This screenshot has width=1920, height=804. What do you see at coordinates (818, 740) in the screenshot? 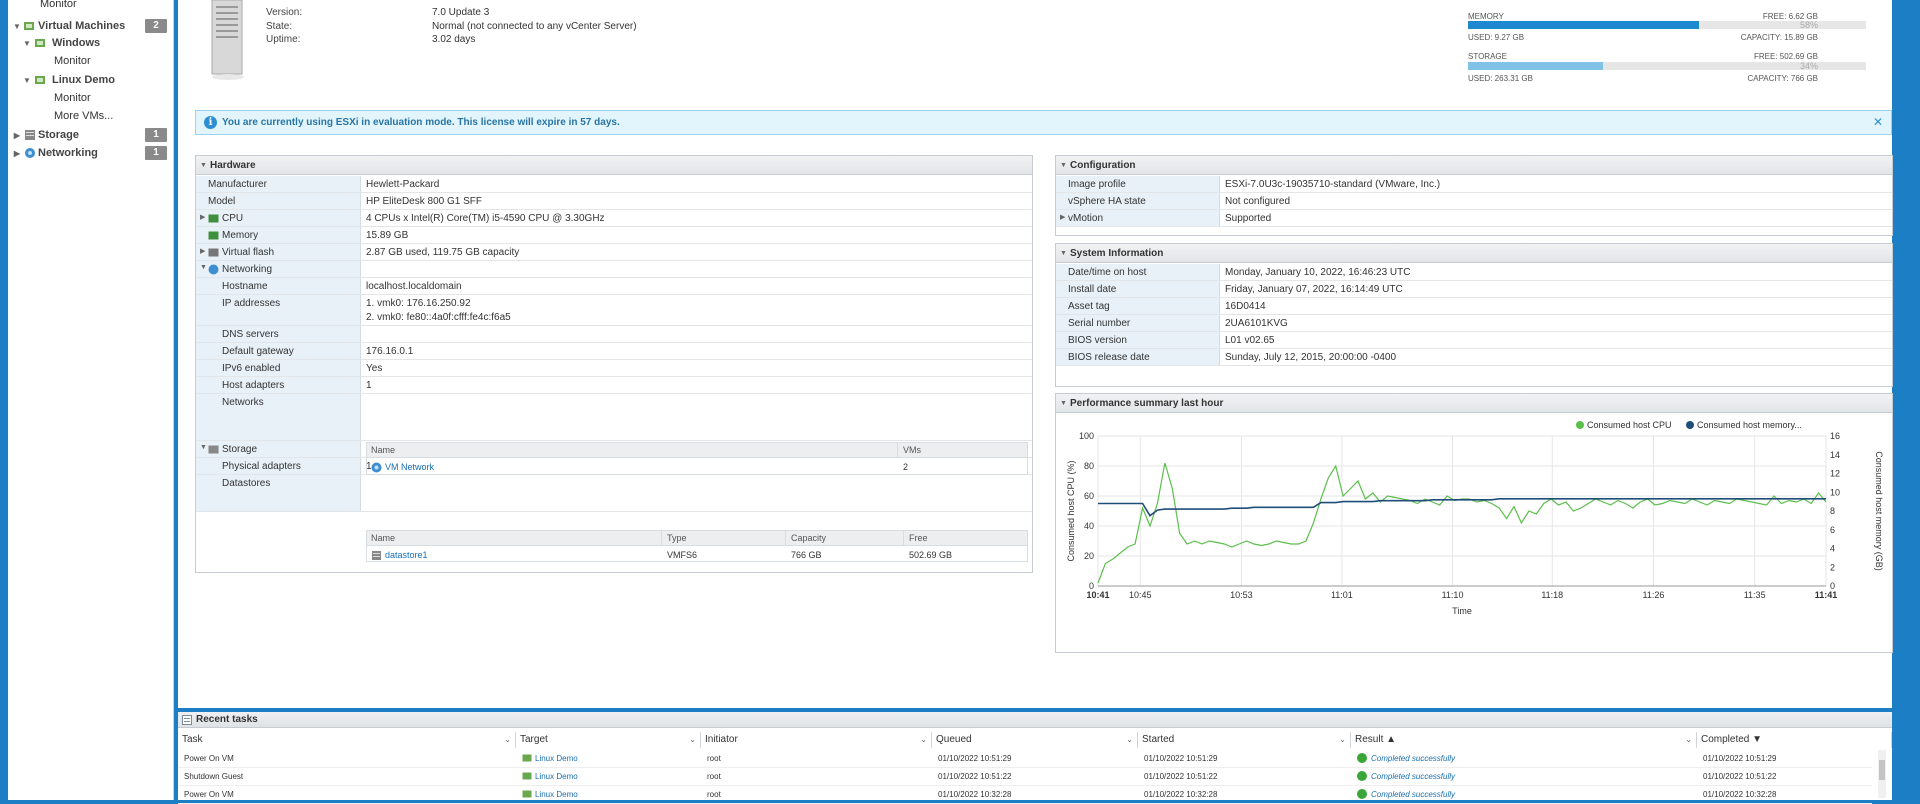
I see `column-header: Initiator ⌄` at bounding box center [818, 740].